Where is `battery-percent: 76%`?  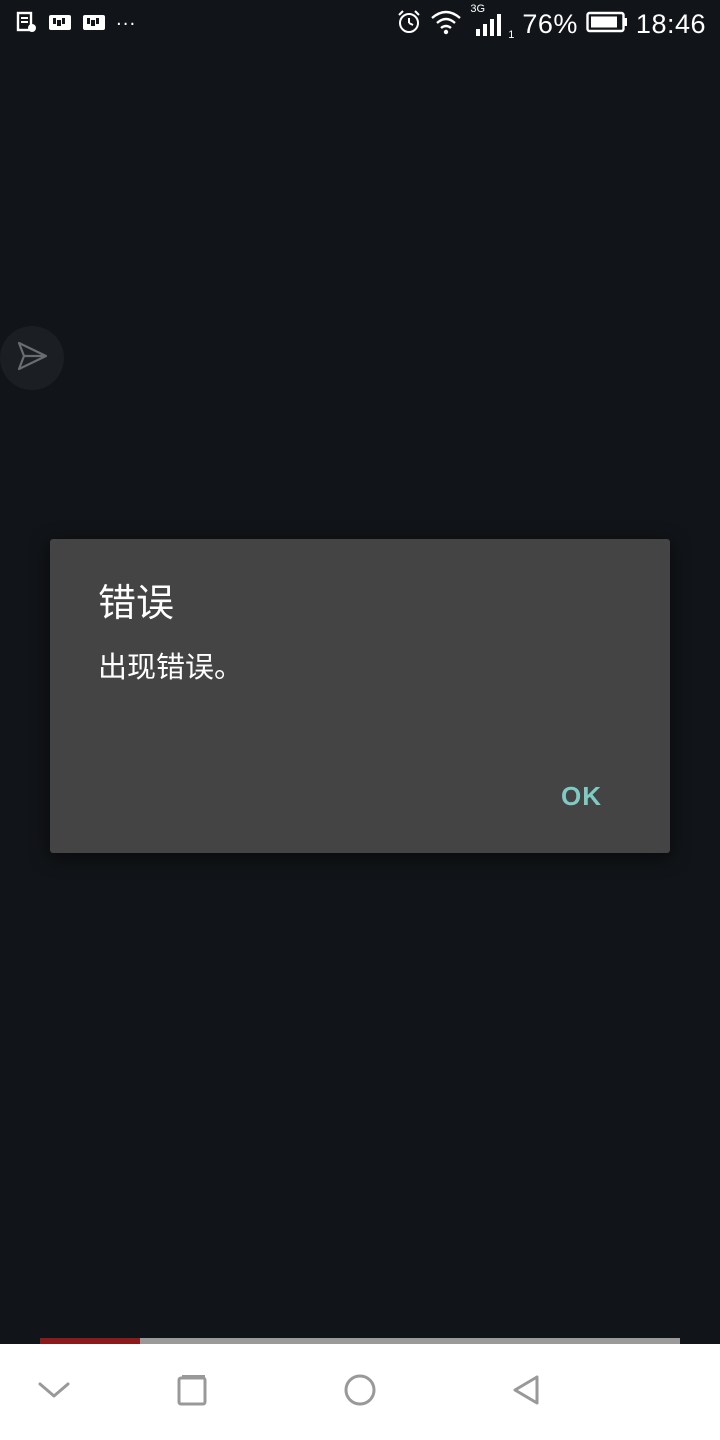
battery-percent: 76% is located at coordinates (550, 23).